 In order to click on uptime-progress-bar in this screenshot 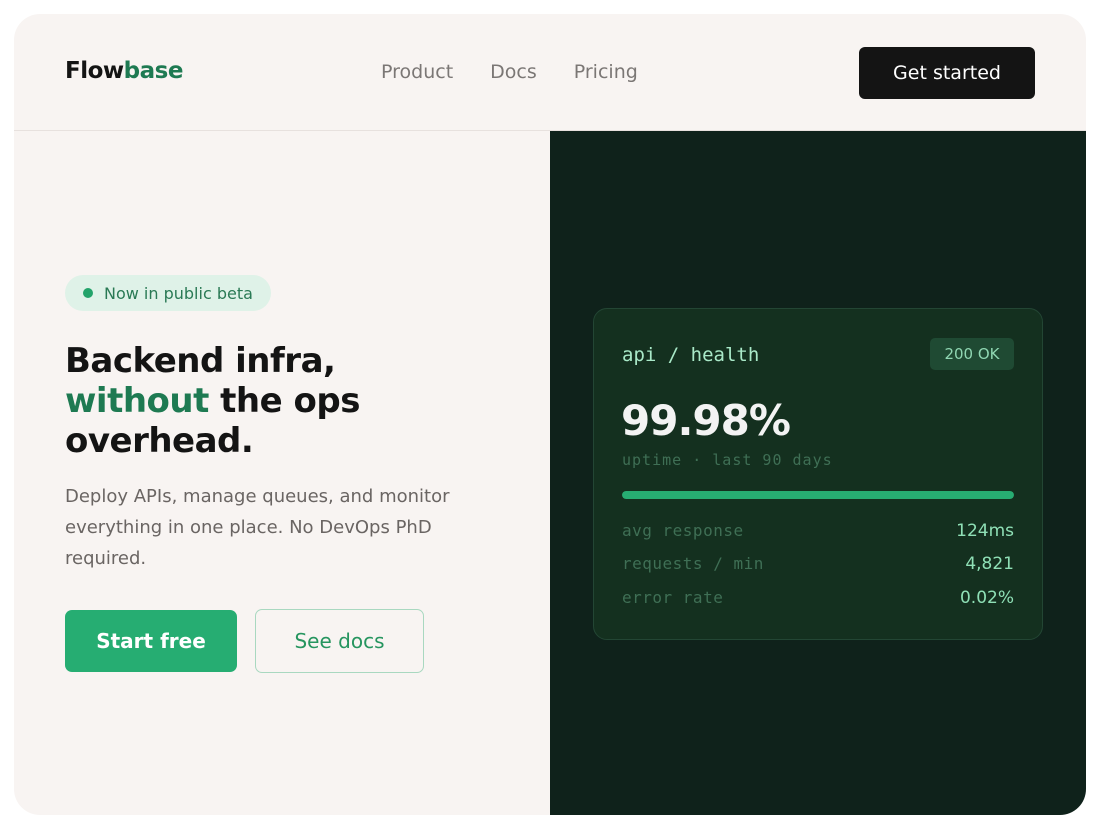, I will do `click(818, 495)`.